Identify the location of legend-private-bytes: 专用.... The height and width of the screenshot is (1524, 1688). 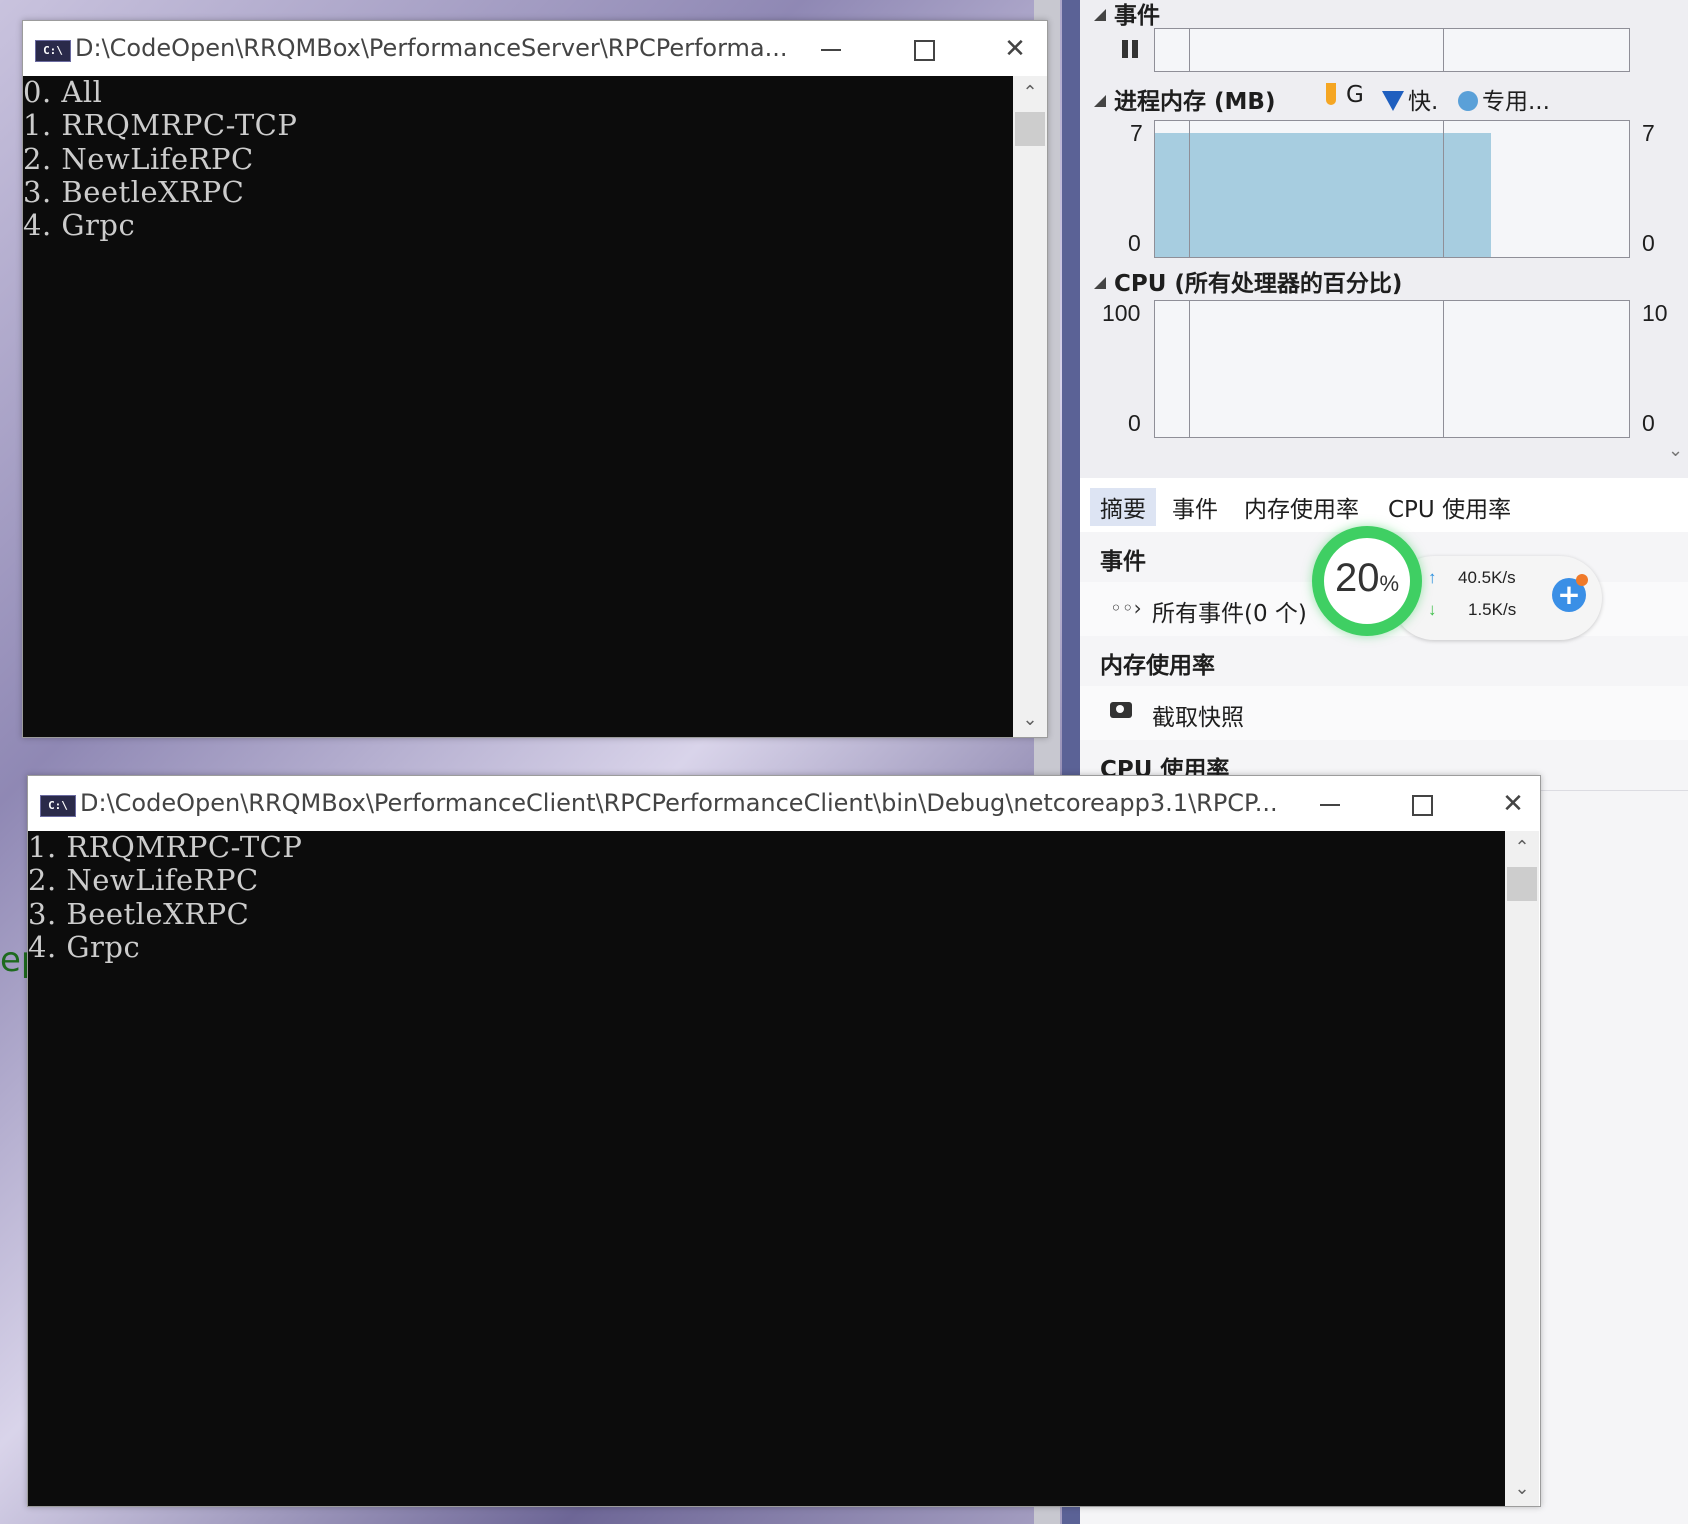
(1504, 99).